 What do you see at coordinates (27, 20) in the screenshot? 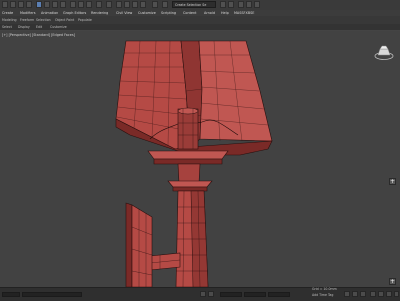
I see `ribbon-tab-freeform: Freeform` at bounding box center [27, 20].